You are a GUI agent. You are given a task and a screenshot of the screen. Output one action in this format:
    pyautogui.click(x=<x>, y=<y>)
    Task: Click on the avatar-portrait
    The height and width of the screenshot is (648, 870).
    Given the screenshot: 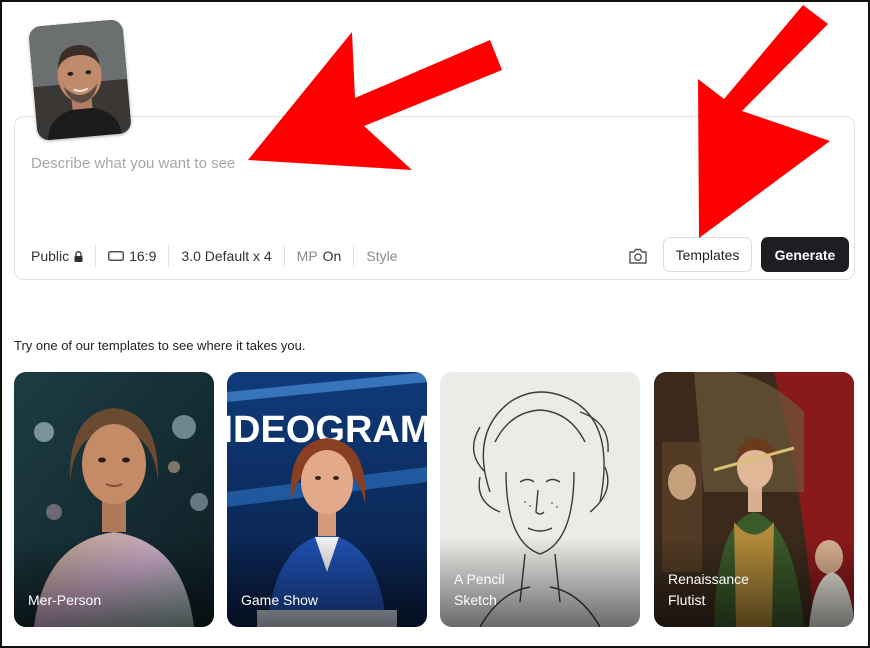 What is the action you would take?
    pyautogui.click(x=80, y=80)
    